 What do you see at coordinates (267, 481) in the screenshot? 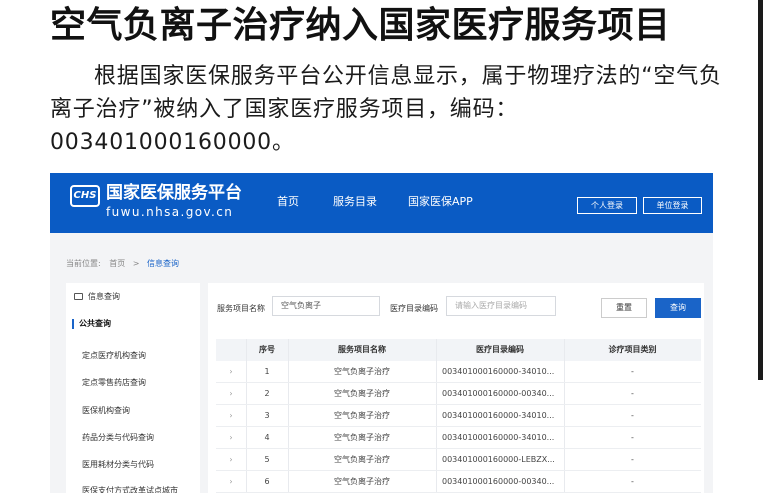
I see `row-index: 6` at bounding box center [267, 481].